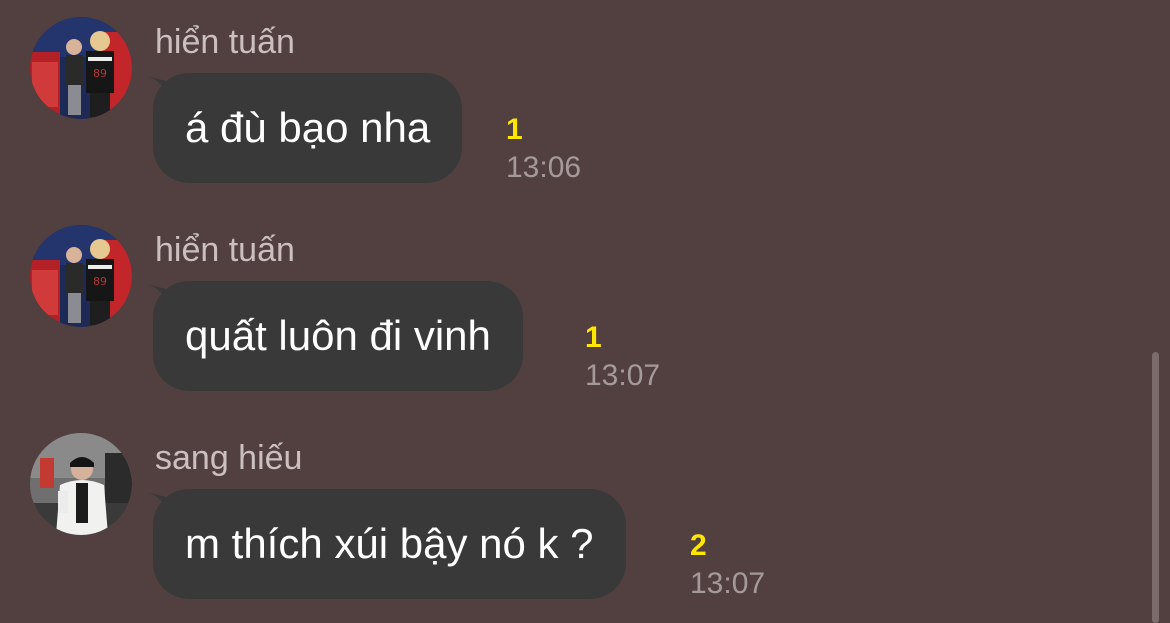 Image resolution: width=1170 pixels, height=623 pixels. Describe the element at coordinates (1155, 487) in the screenshot. I see `scrollbar` at that location.